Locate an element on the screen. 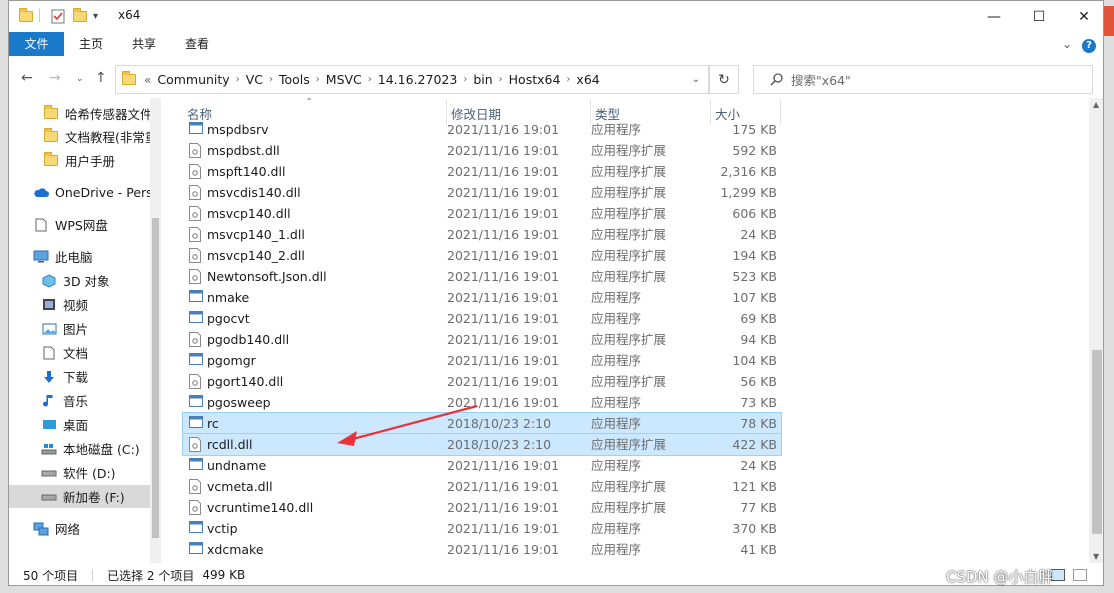 The image size is (1114, 593). window-title: x64 is located at coordinates (129, 15).